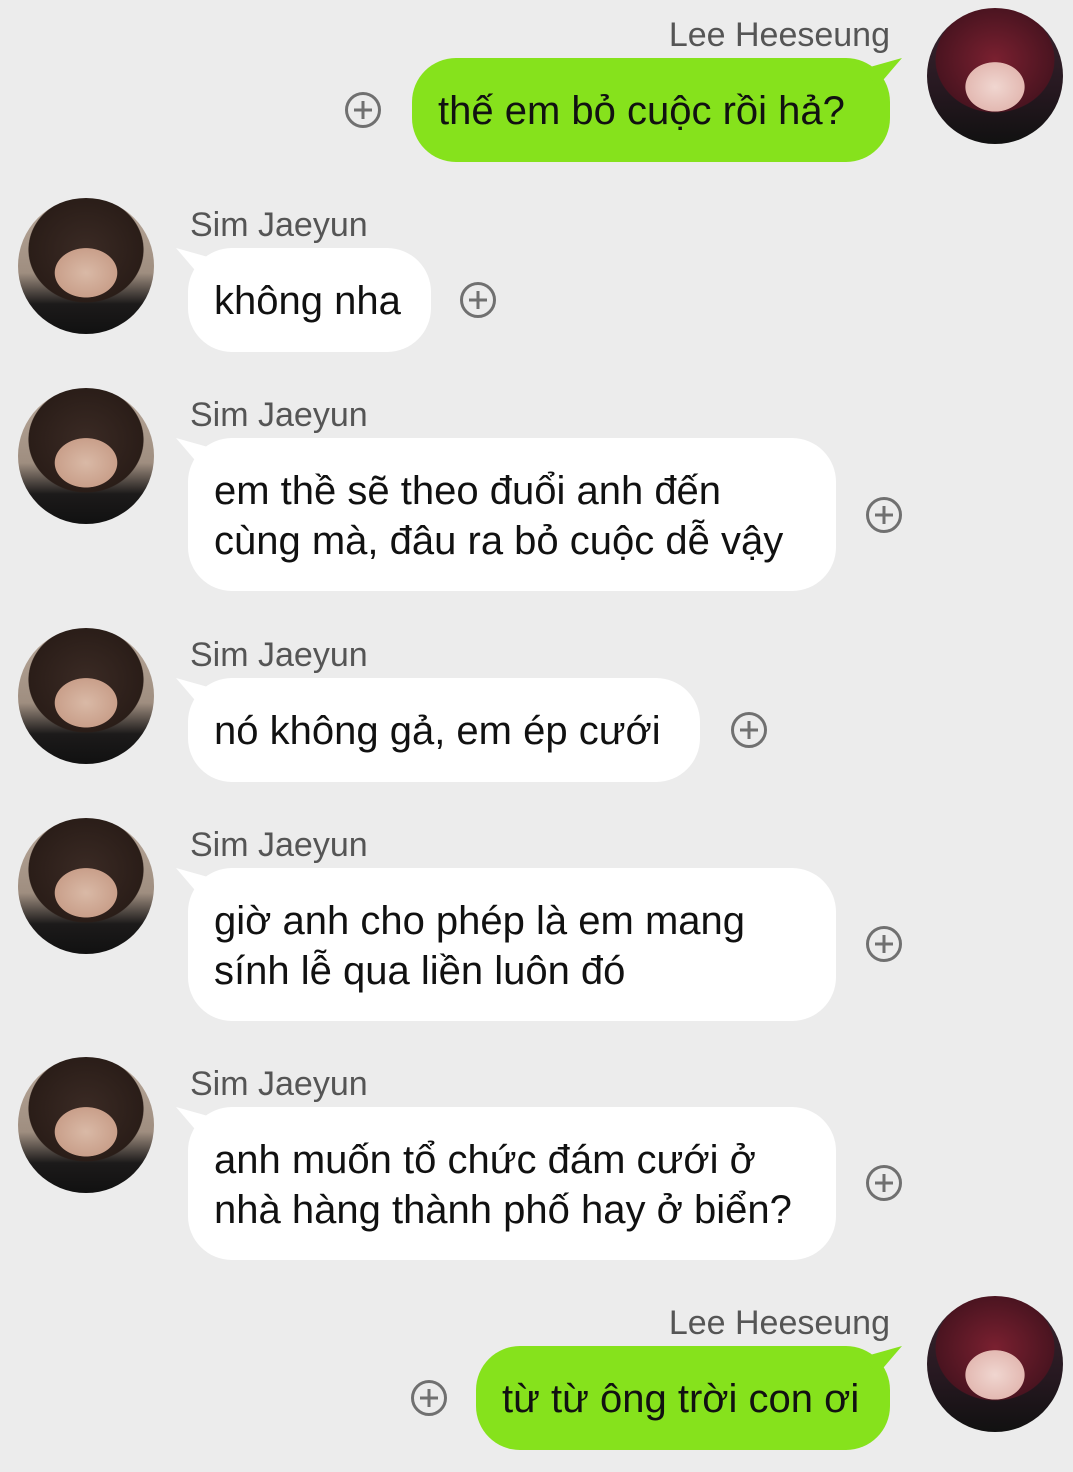  Describe the element at coordinates (641, 111) in the screenshot. I see `message-text: thế em bỏ cuộc rồi hả?` at that location.